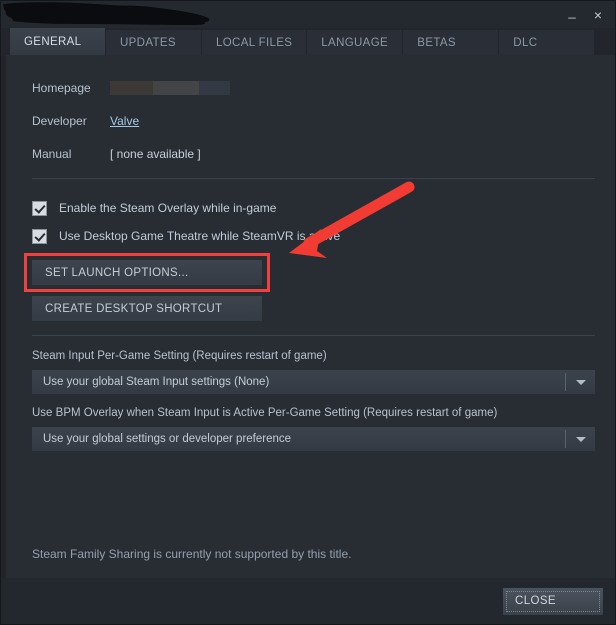 The image size is (616, 625). What do you see at coordinates (124, 121) in the screenshot?
I see `developer-link: Valve` at bounding box center [124, 121].